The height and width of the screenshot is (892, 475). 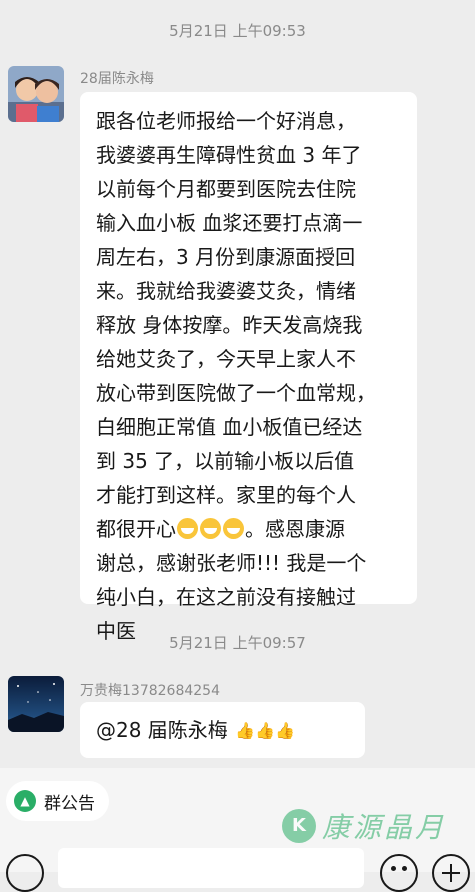 What do you see at coordinates (265, 730) in the screenshot?
I see `thumbs-up-emoji-icon: 👍👍👍` at bounding box center [265, 730].